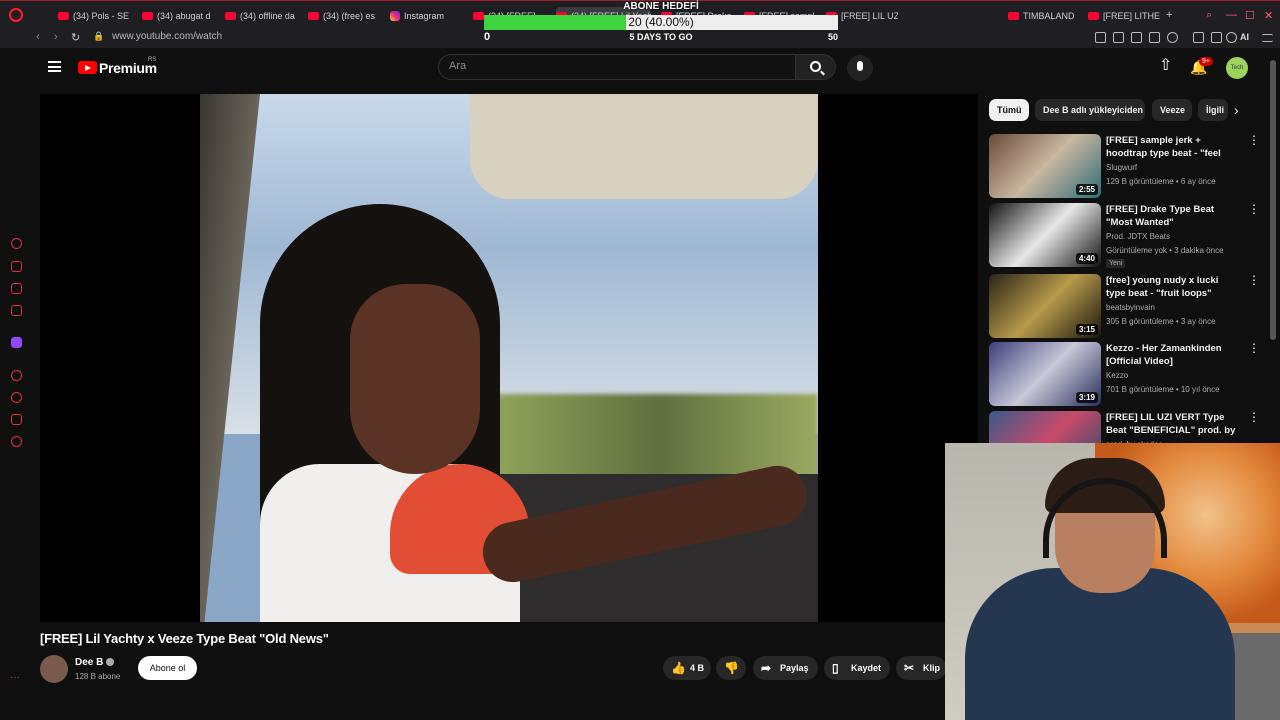 The image size is (1280, 720). I want to click on aria-ai-button: AI, so click(1244, 37).